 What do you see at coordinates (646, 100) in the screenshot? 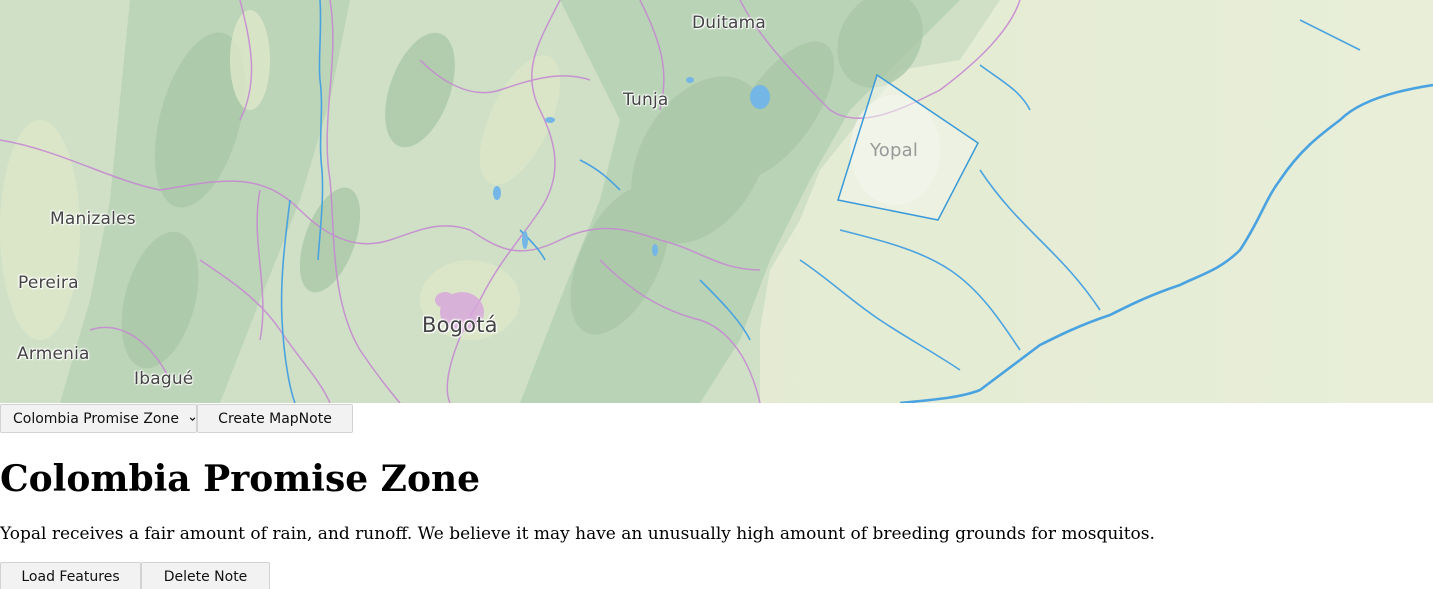
I see `city-label-tunja: Tunja` at bounding box center [646, 100].